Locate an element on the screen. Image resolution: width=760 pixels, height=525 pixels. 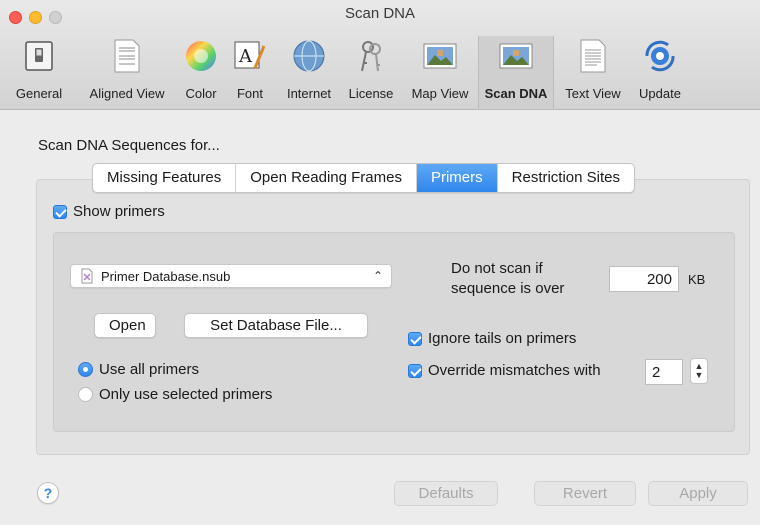
svg-text: A is located at coordinates (245, 56).